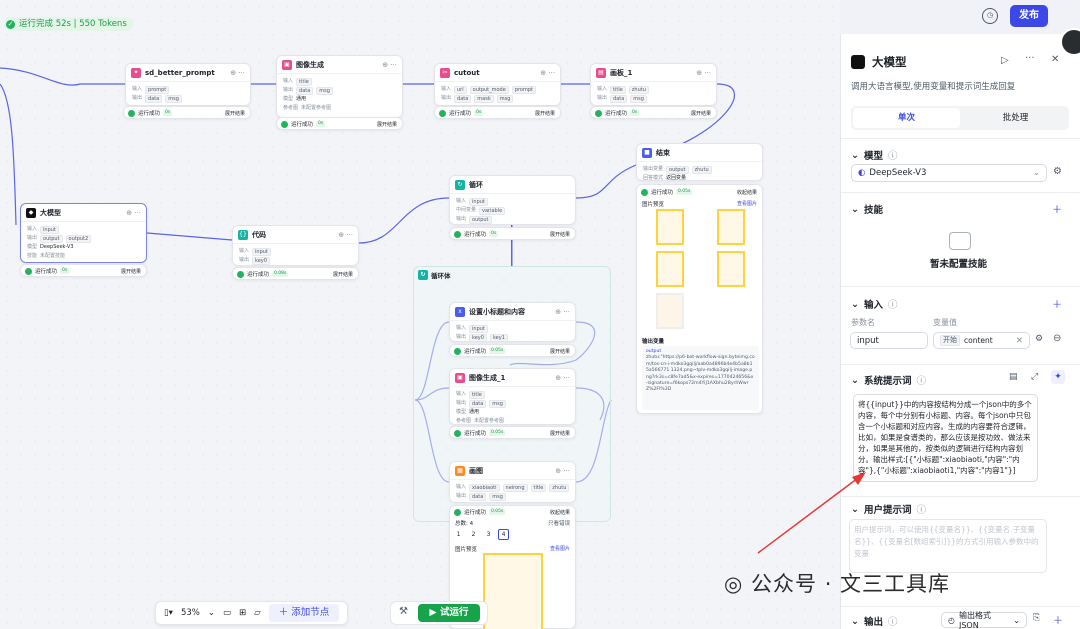 This screenshot has height=629, width=1080. Describe the element at coordinates (851, 584) in the screenshot. I see `watermark-text: 公众号 · 文三工具库` at that location.